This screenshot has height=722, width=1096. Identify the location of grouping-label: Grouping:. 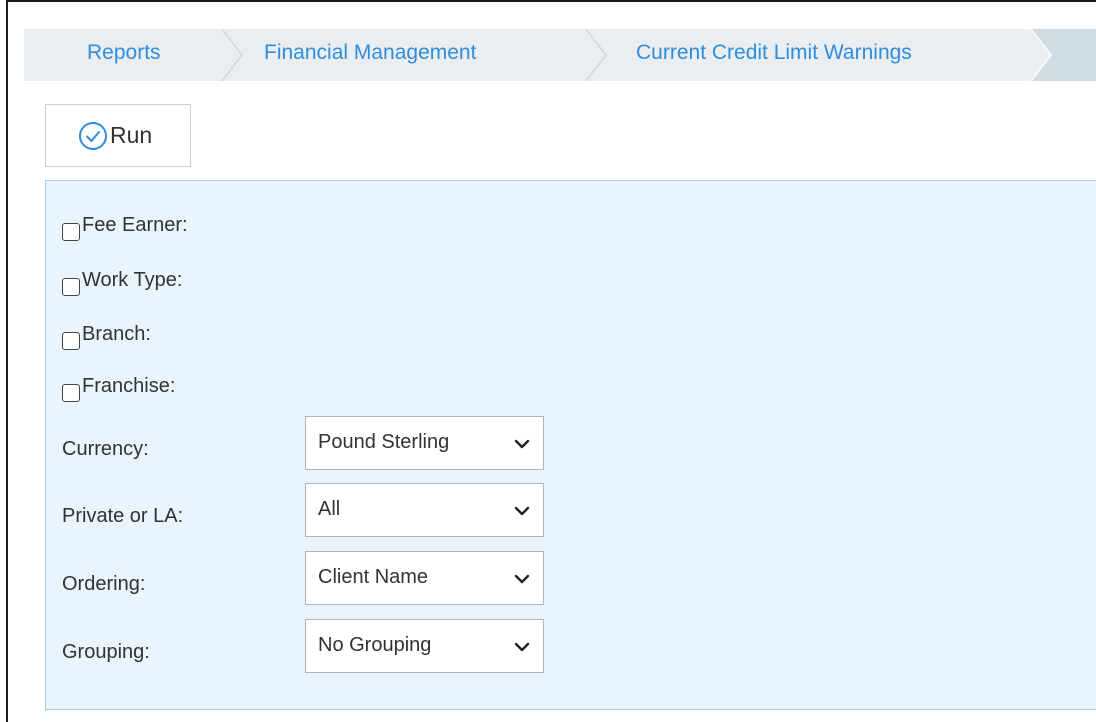
(106, 652).